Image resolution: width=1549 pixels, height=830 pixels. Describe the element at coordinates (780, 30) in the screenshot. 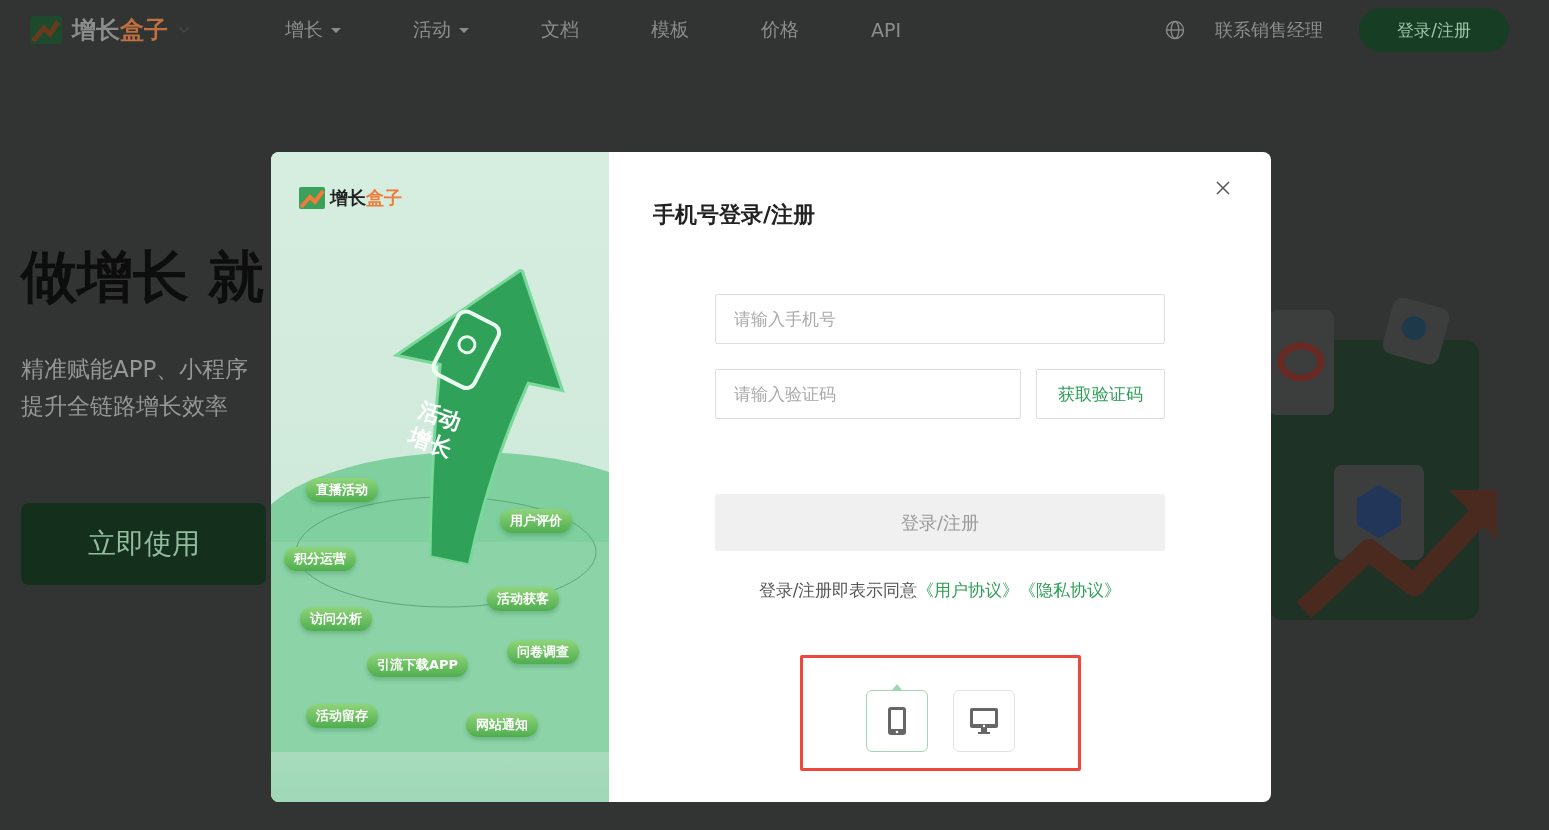

I see `nav-link: 价格` at that location.